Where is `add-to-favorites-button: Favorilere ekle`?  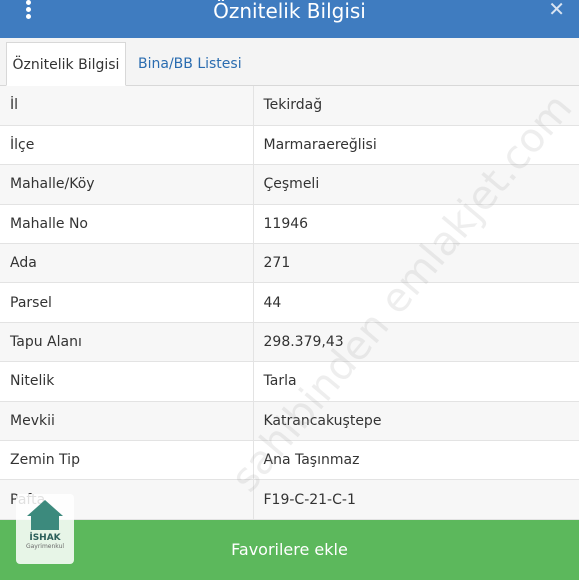
add-to-favorites-button: Favorilere ekle is located at coordinates (289, 550).